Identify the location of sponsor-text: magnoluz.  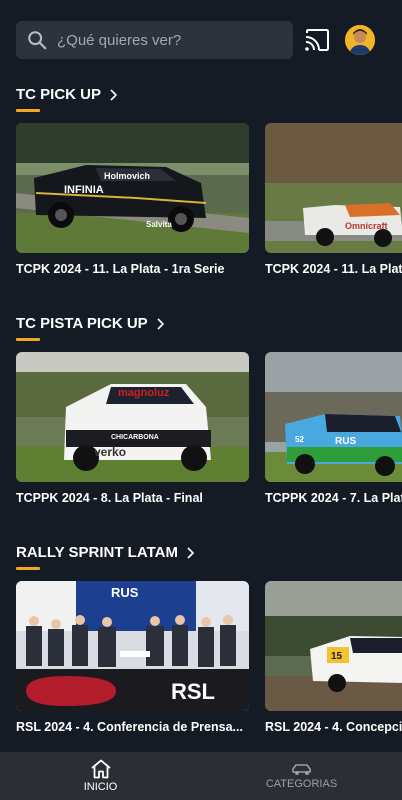
(144, 393).